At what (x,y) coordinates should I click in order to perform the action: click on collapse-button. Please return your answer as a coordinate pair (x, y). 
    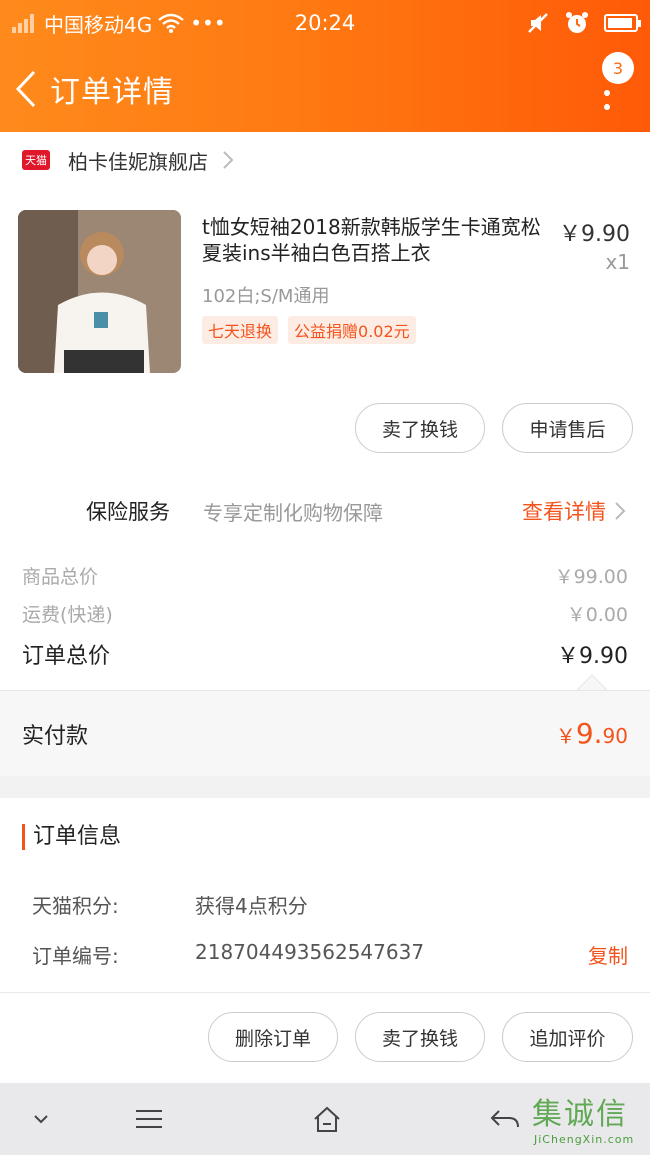
    Looking at the image, I should click on (41, 1119).